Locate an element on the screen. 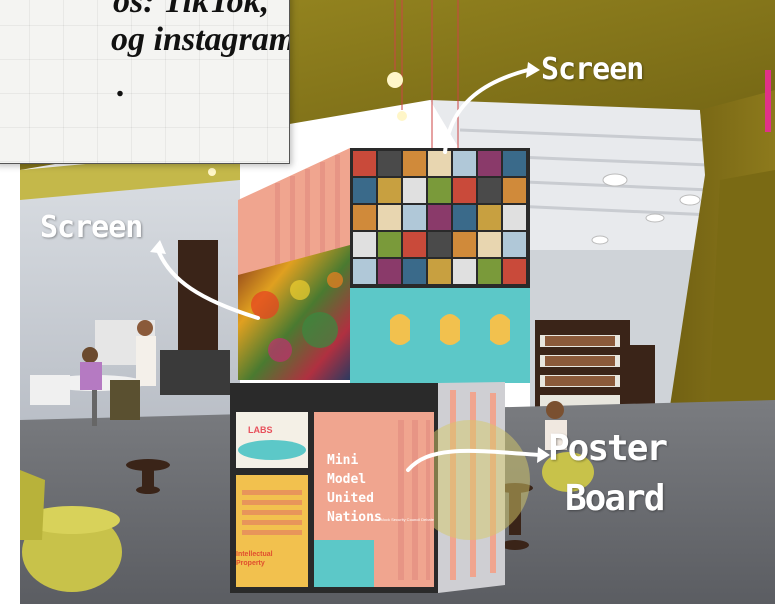 The width and height of the screenshot is (775, 604). caption-line-1: os: TikTok, is located at coordinates (191, 10).